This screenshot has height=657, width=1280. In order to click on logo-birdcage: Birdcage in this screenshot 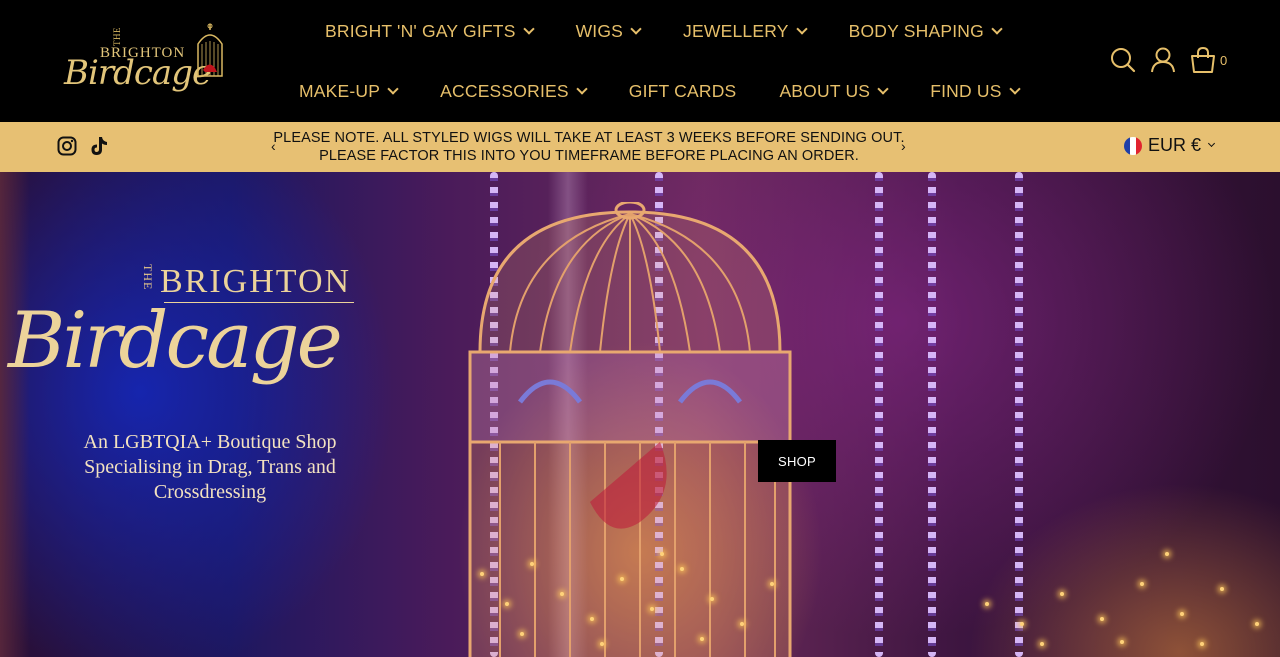, I will do `click(138, 73)`.